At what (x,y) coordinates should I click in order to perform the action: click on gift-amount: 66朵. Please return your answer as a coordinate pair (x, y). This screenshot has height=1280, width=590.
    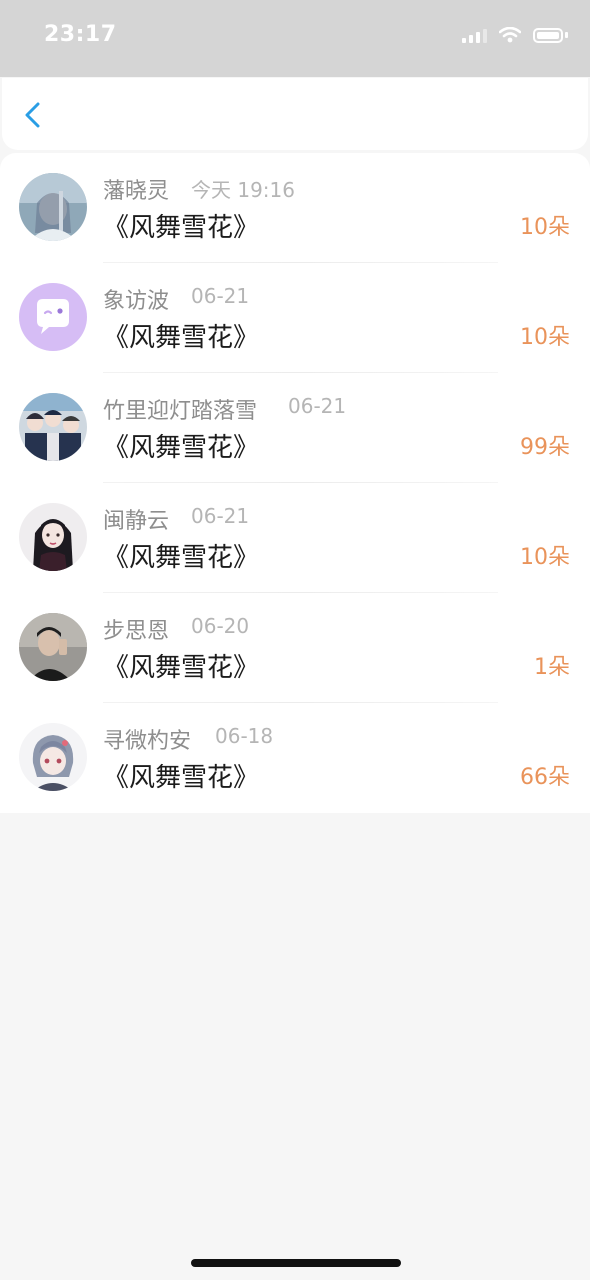
    Looking at the image, I should click on (545, 777).